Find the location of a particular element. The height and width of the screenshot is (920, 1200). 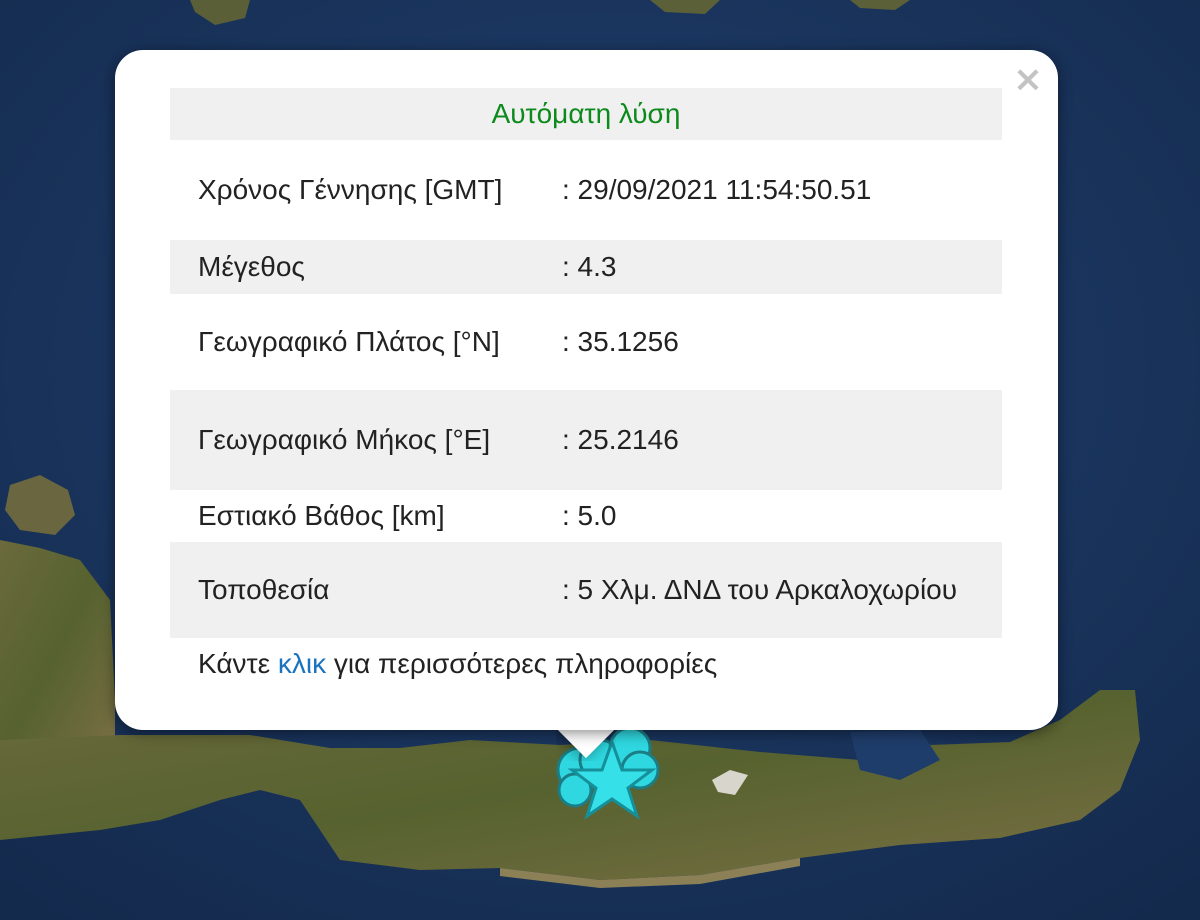

more-info-line: Κάντε κλικ για περισσότερες πληροφορίες is located at coordinates (457, 664).